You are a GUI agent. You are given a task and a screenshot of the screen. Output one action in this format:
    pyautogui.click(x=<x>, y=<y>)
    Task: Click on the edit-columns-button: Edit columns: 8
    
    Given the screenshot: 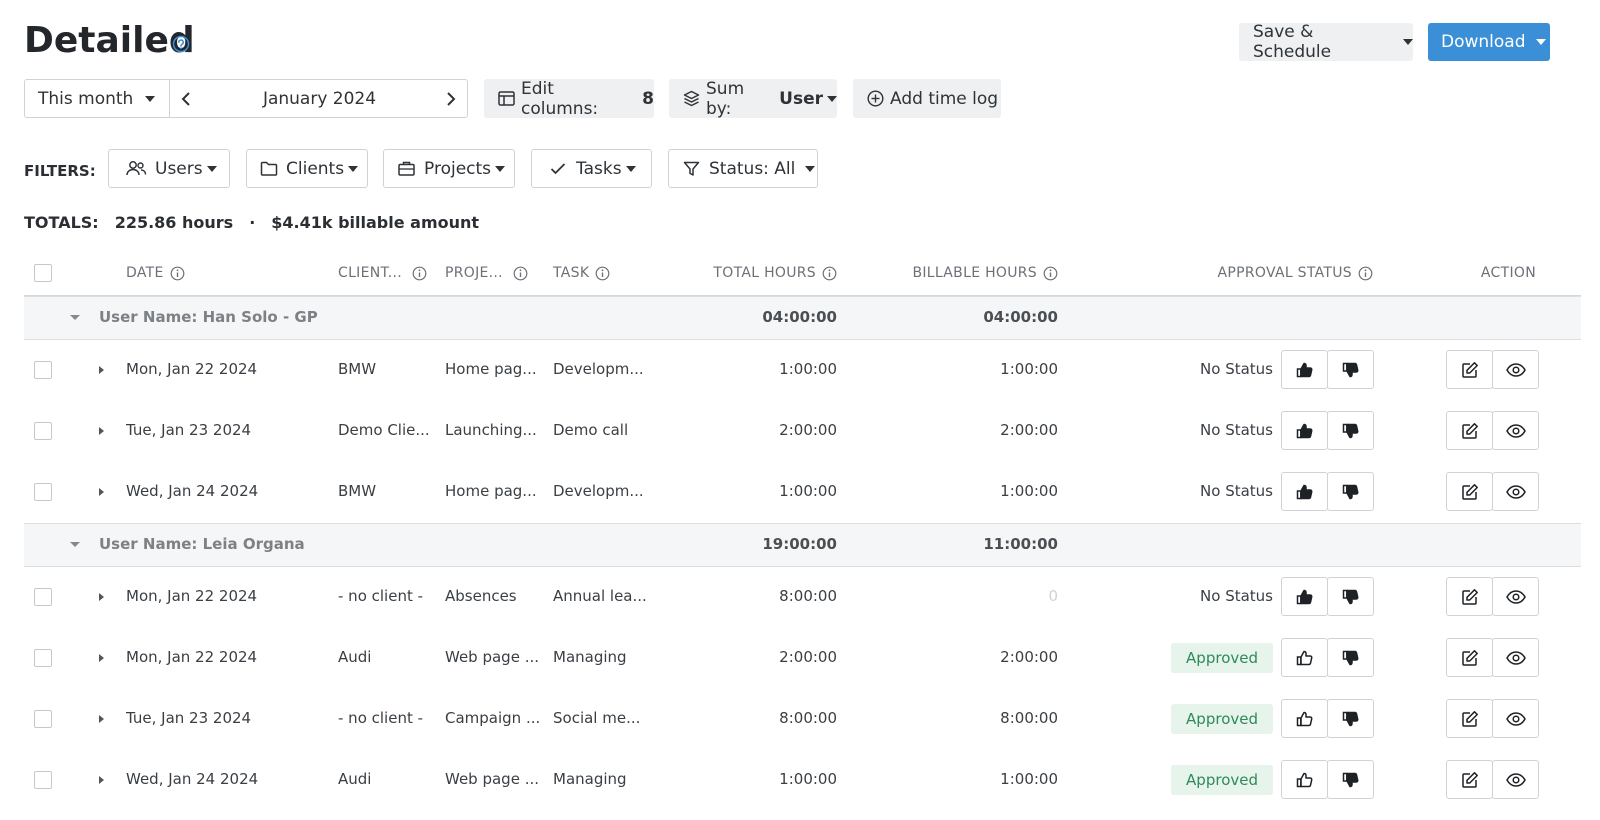 What is the action you would take?
    pyautogui.click(x=569, y=99)
    